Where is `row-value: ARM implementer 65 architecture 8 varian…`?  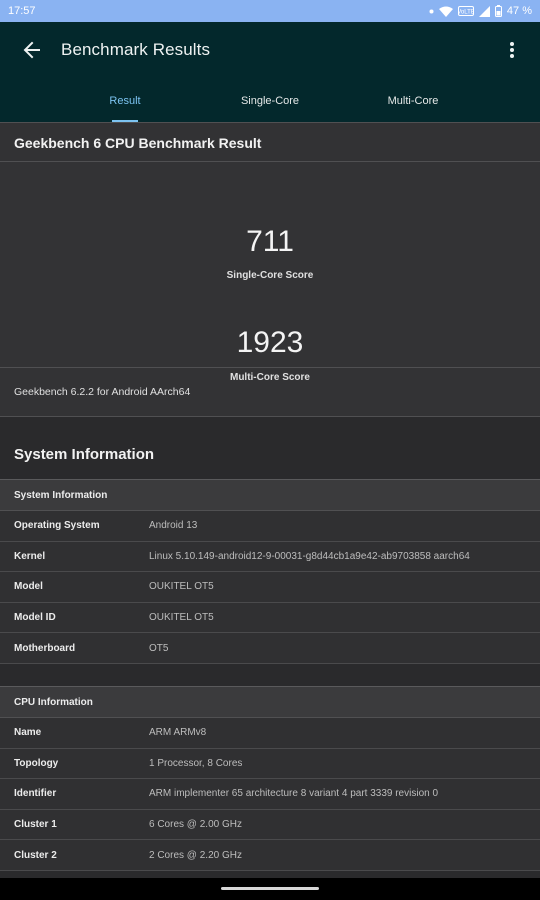 row-value: ARM implementer 65 architecture 8 varian… is located at coordinates (294, 794).